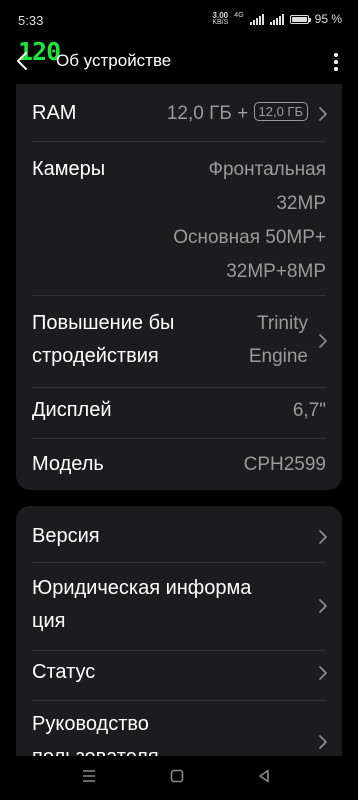  I want to click on performance-label-line2: стродействия, so click(95, 356).